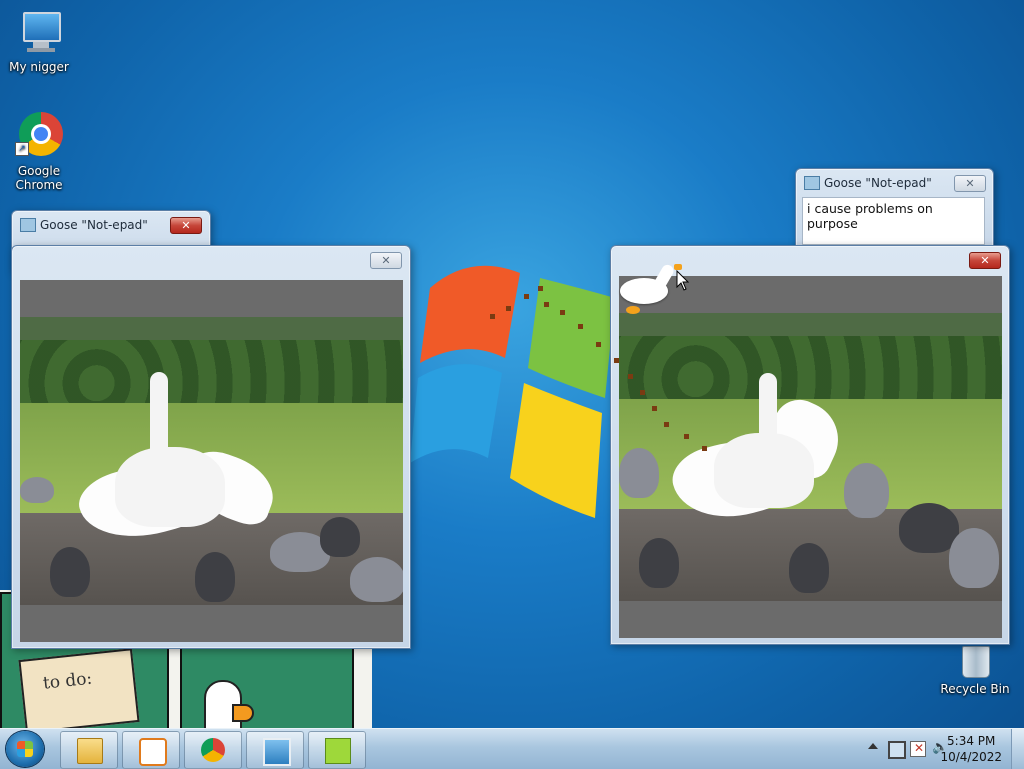 The width and height of the screenshot is (1024, 769). I want to click on notepad-text-area: i cause problems on purpose, so click(893, 221).